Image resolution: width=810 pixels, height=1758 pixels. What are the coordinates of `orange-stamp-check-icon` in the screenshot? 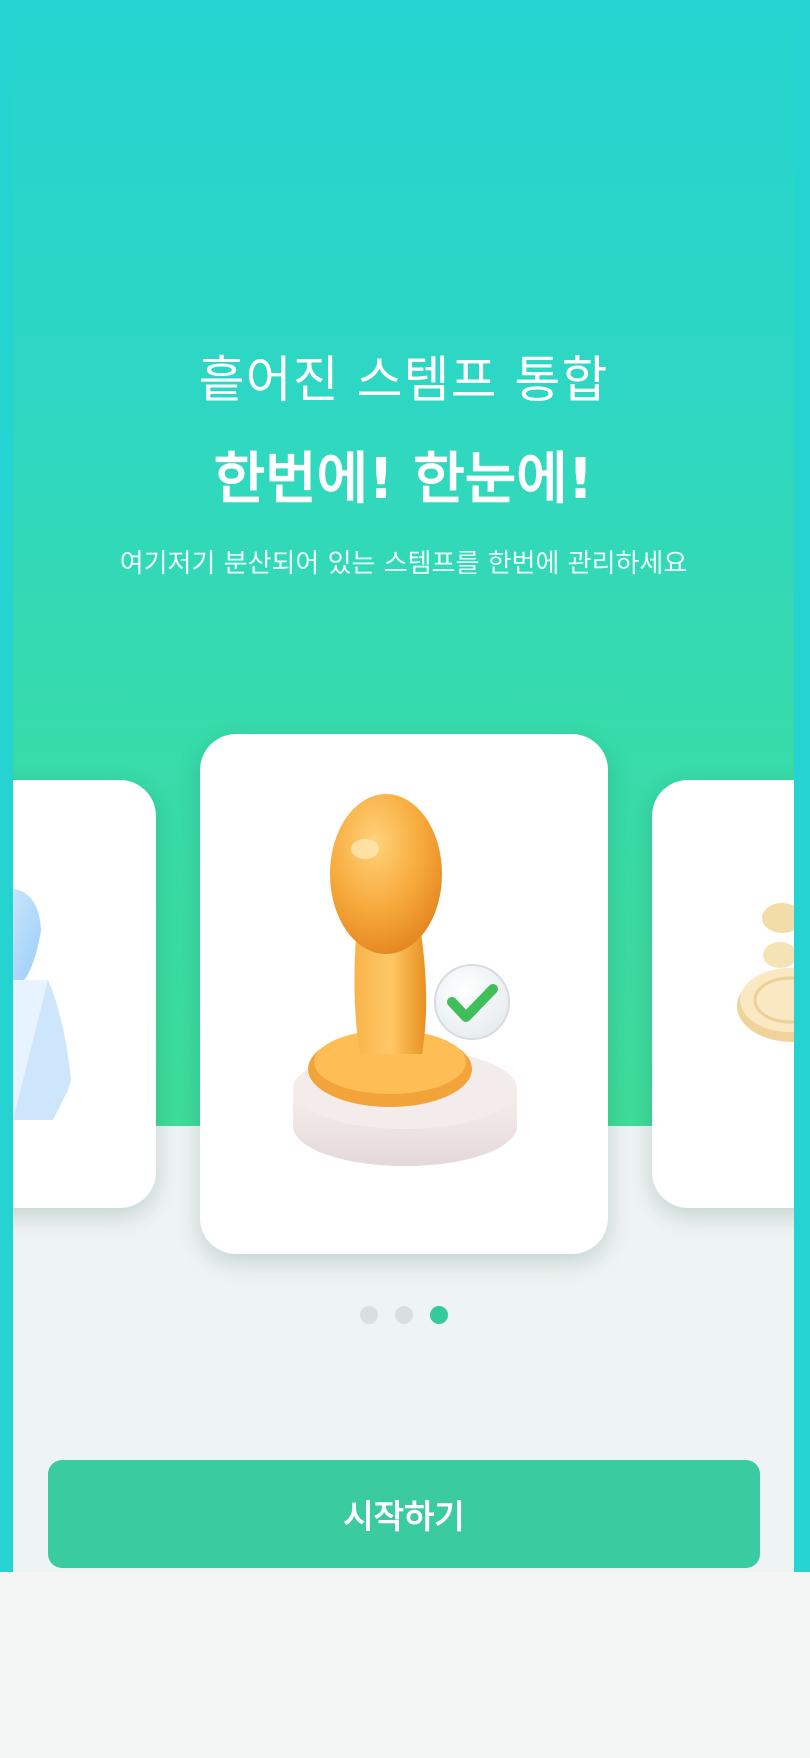 It's located at (405, 980).